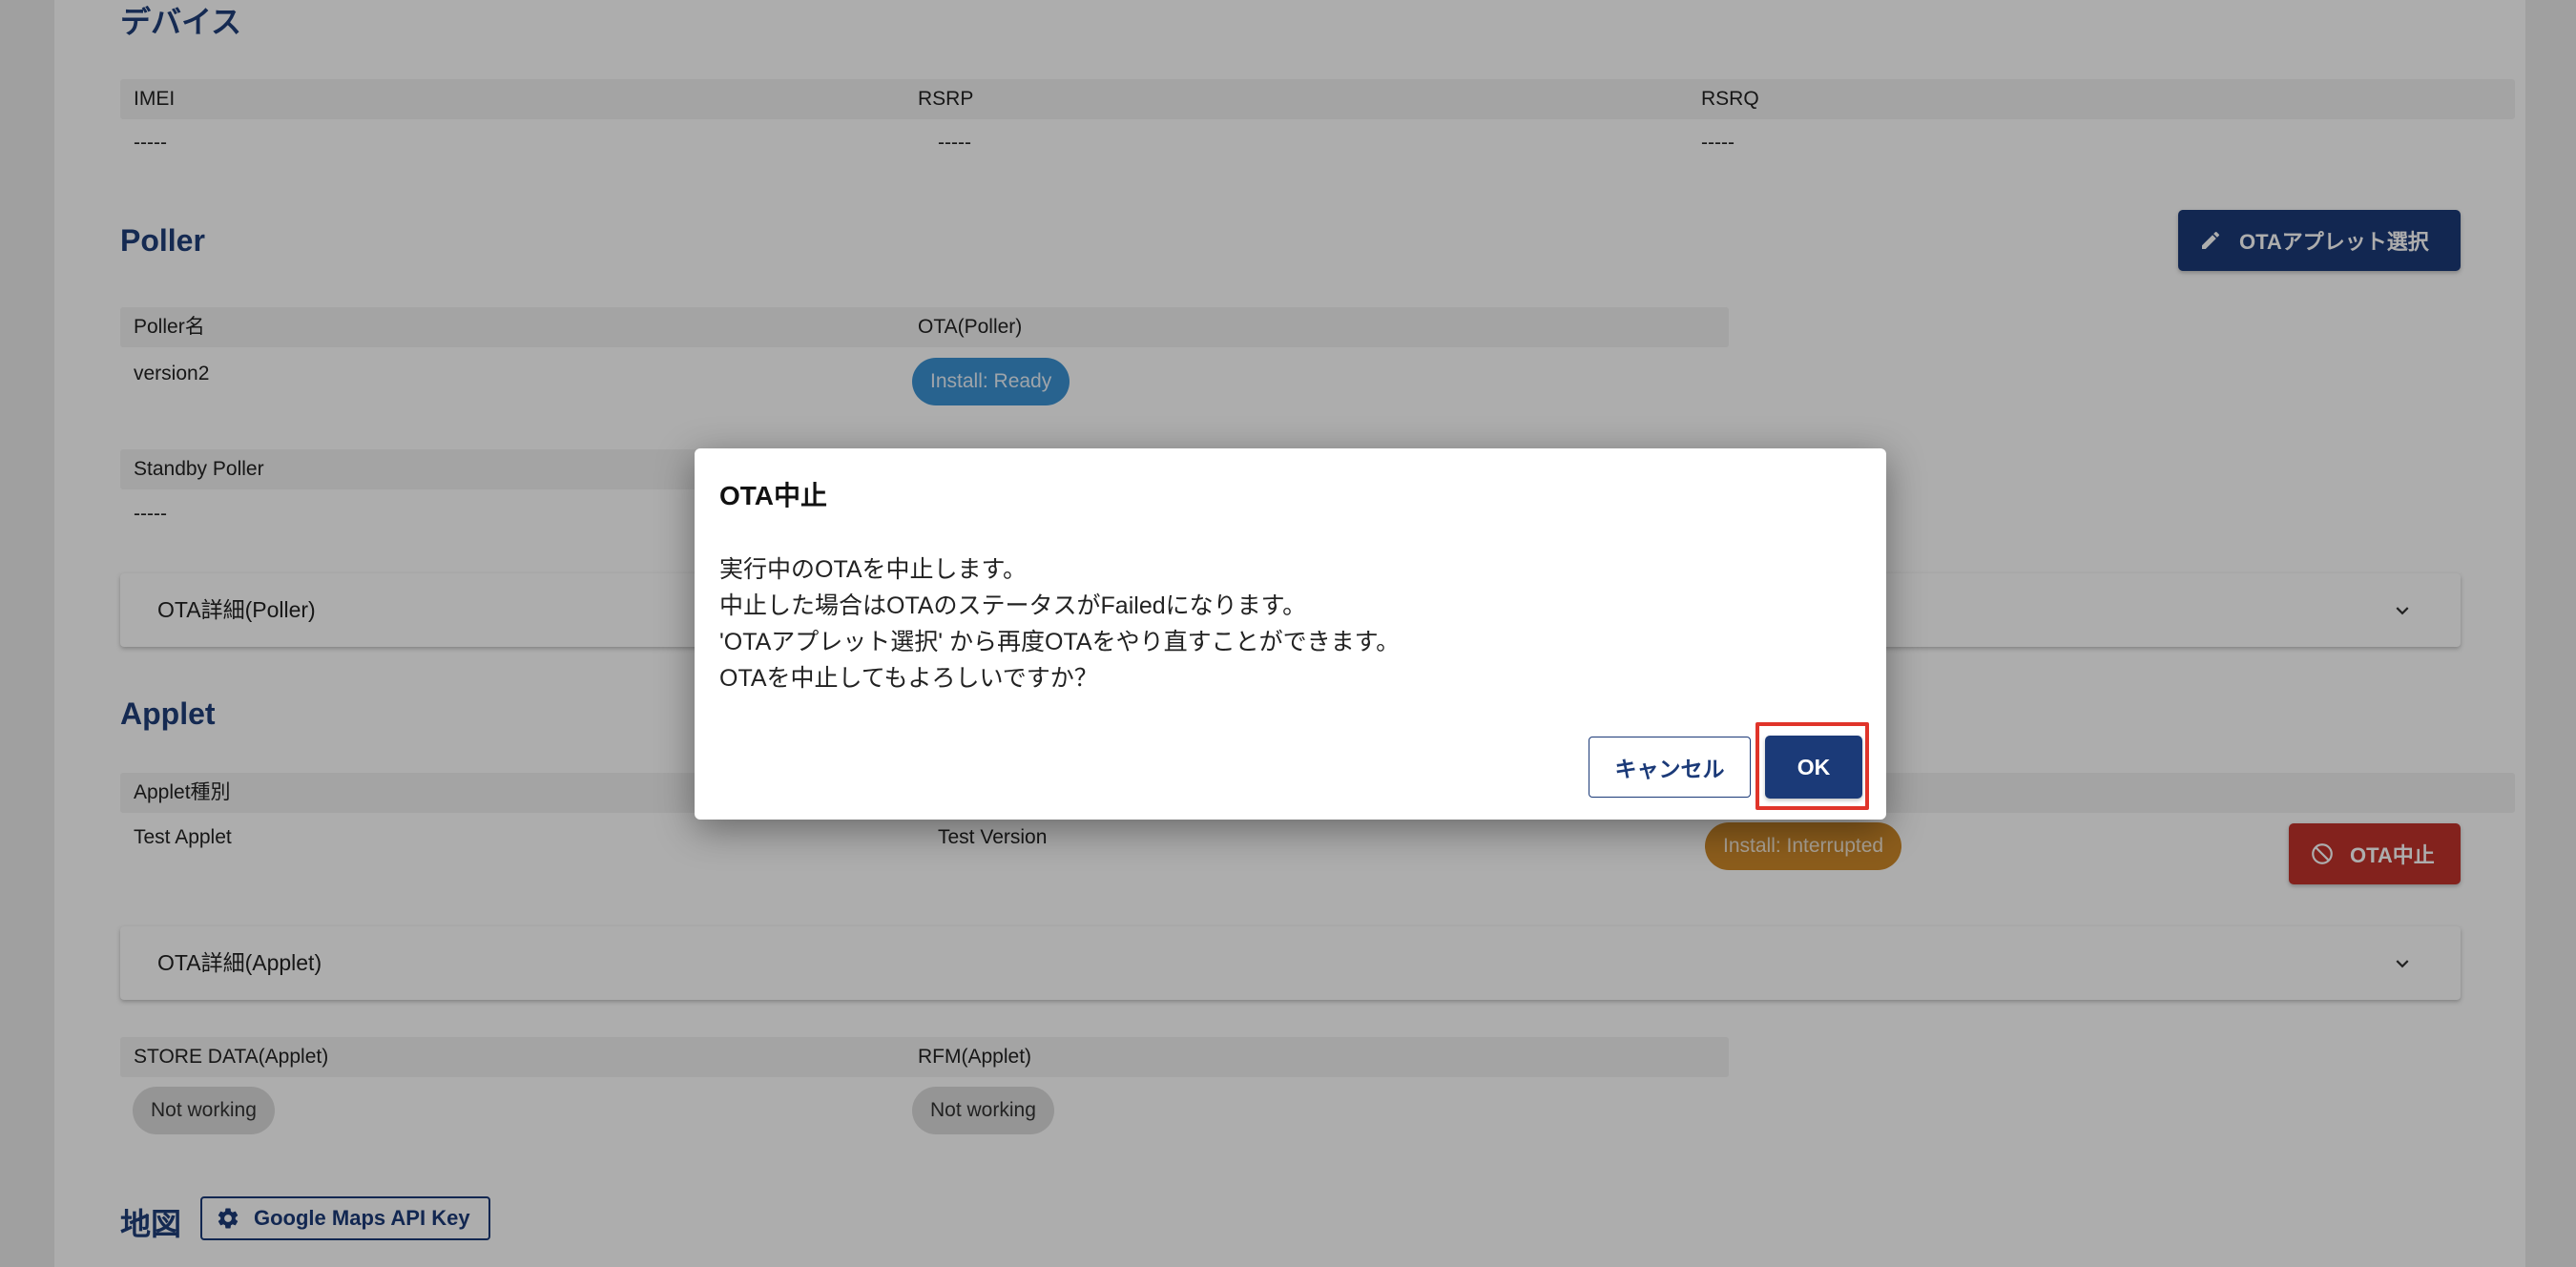 This screenshot has width=2576, height=1267. I want to click on dialog-title: OTA中止, so click(773, 495).